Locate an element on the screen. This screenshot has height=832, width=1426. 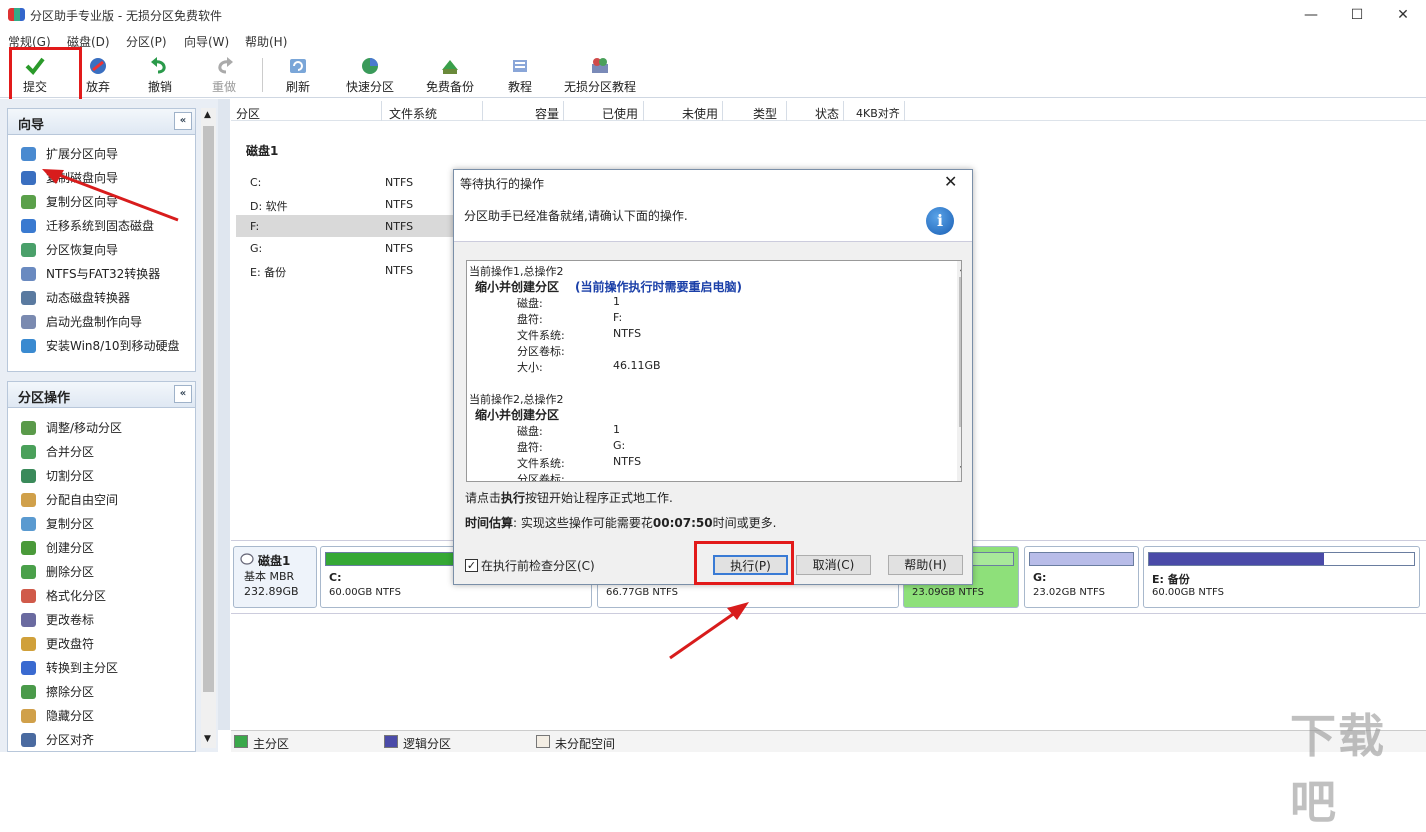
col-4k-align: 4KB对齐 is located at coordinates (878, 113).